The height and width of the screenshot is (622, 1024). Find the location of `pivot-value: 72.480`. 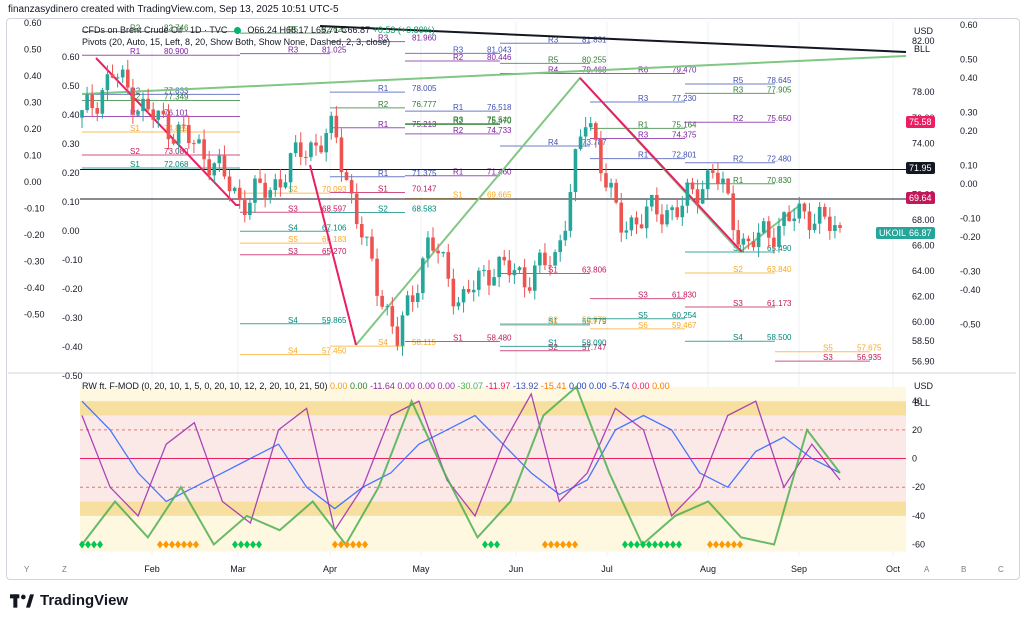

pivot-value: 72.480 is located at coordinates (779, 159).